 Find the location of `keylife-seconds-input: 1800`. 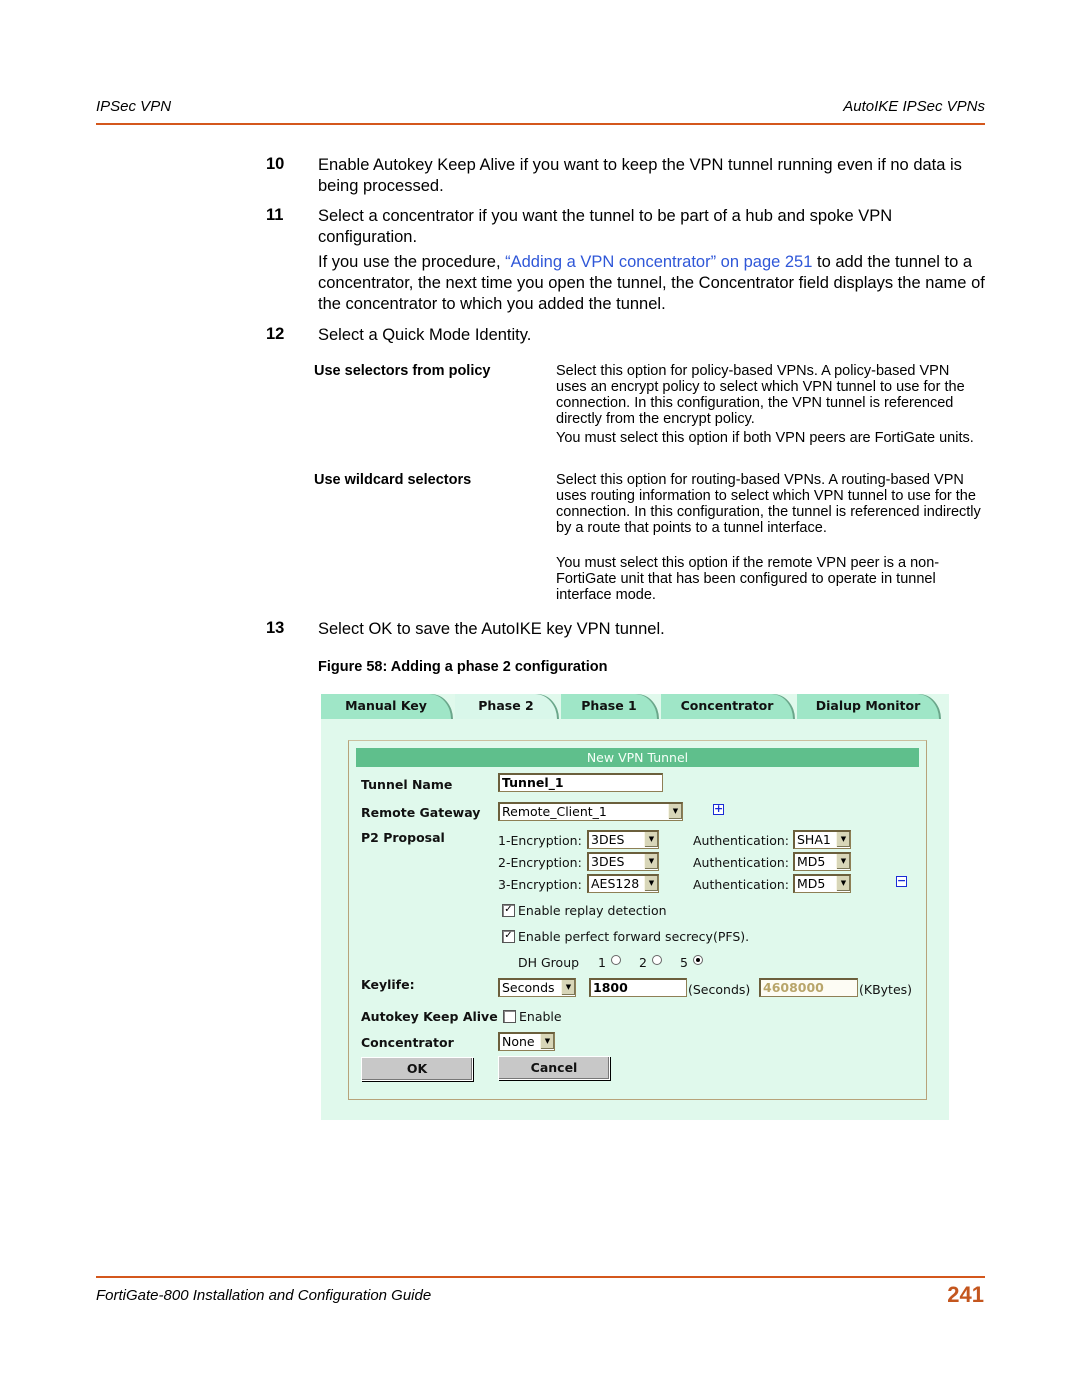

keylife-seconds-input: 1800 is located at coordinates (638, 987).